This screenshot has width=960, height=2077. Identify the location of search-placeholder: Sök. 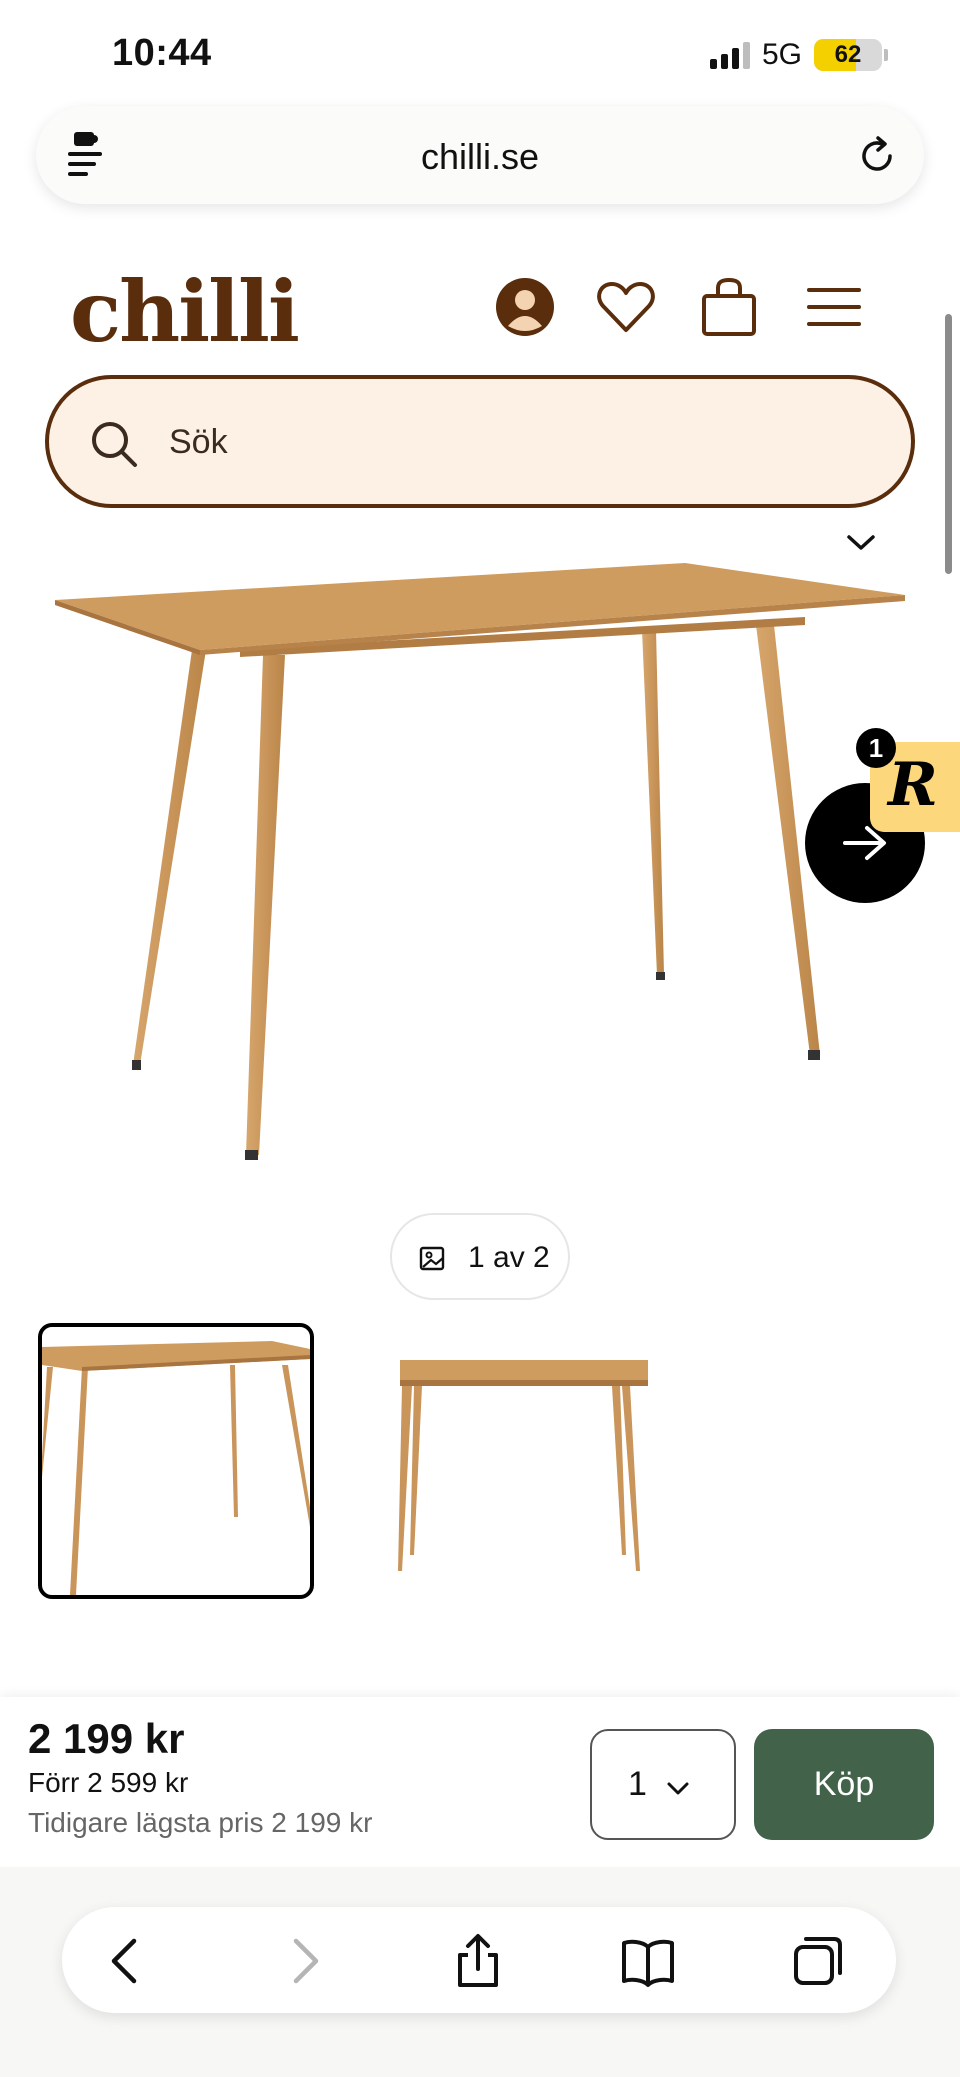
(198, 442).